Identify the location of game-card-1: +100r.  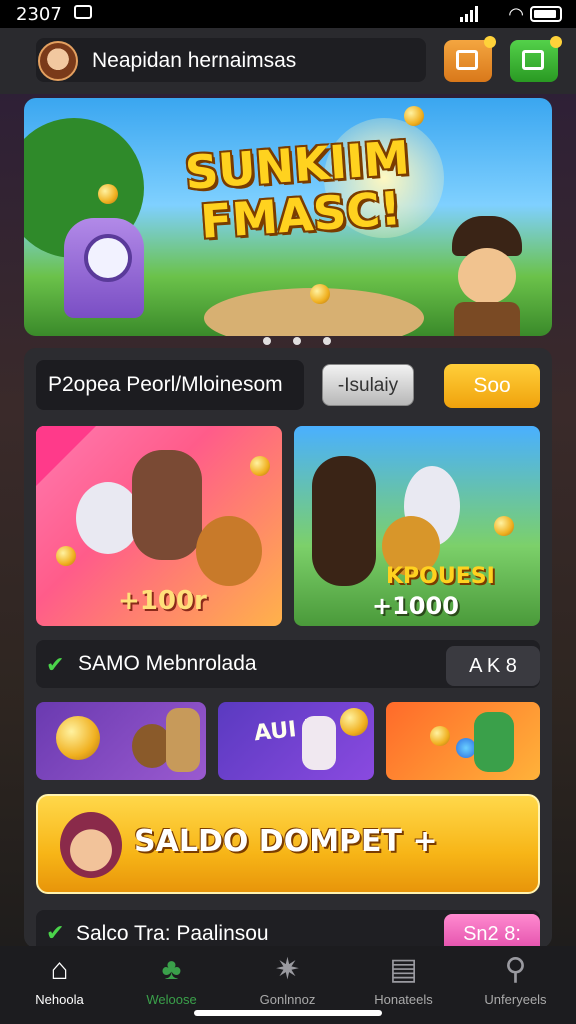
(159, 526).